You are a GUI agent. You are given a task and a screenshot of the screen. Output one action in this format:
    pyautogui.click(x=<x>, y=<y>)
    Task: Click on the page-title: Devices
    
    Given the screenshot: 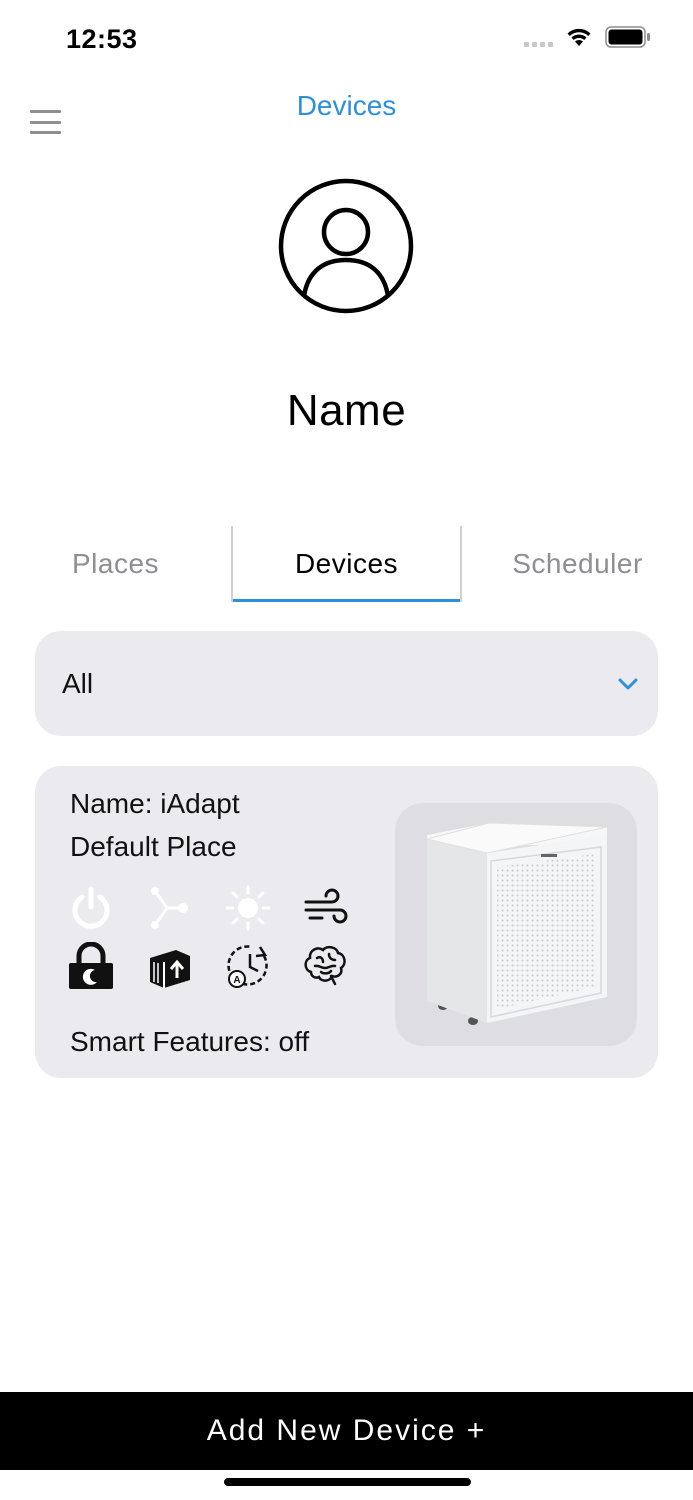 What is the action you would take?
    pyautogui.click(x=346, y=105)
    